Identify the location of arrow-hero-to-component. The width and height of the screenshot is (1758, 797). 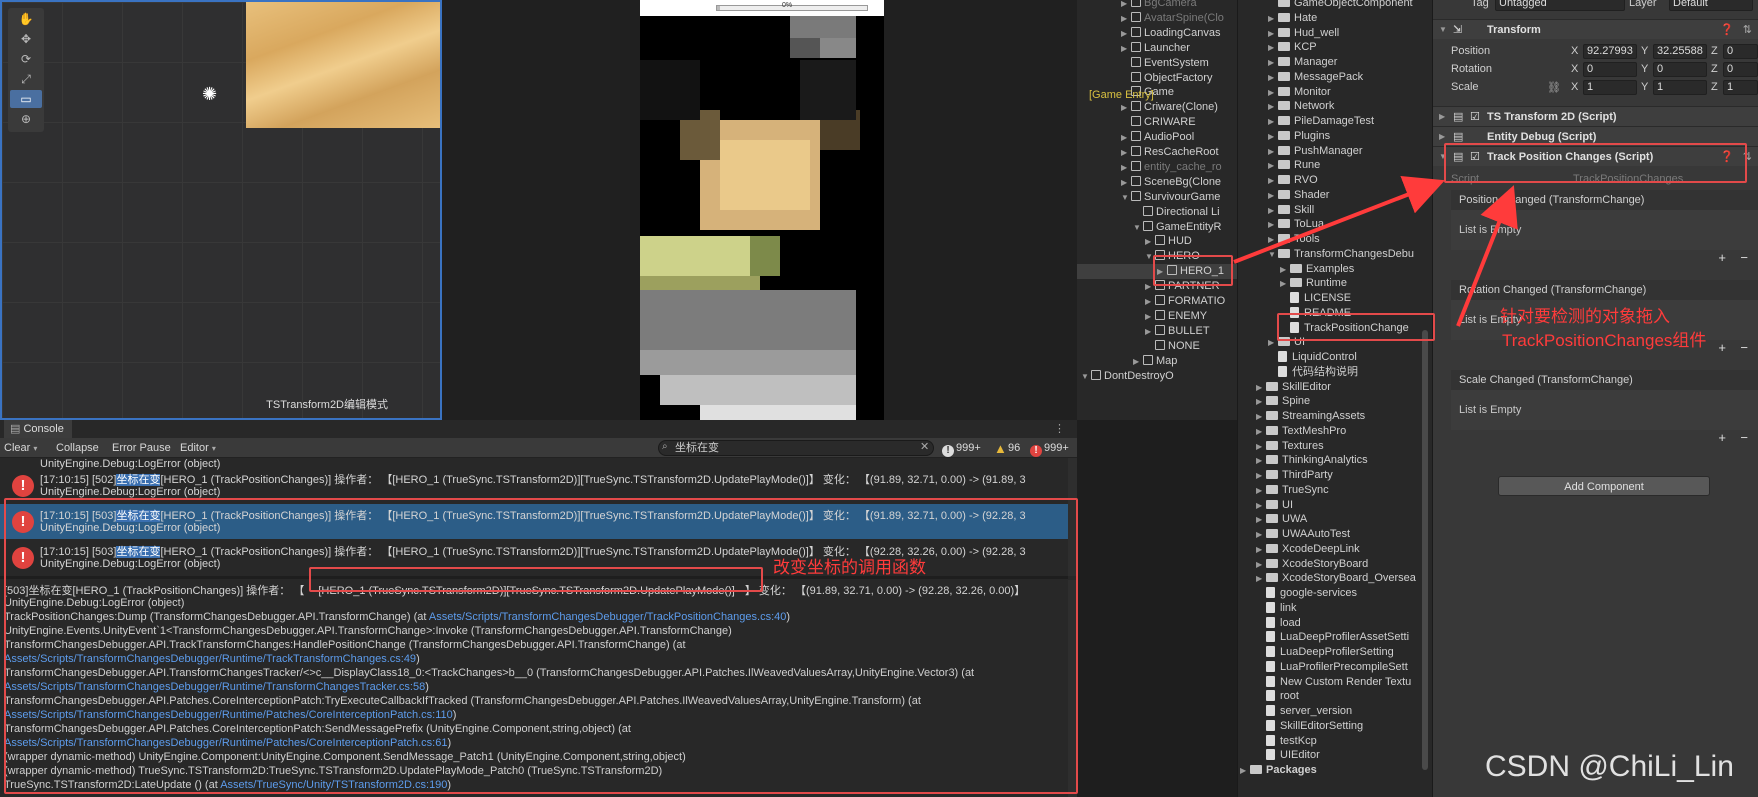
(1339, 220).